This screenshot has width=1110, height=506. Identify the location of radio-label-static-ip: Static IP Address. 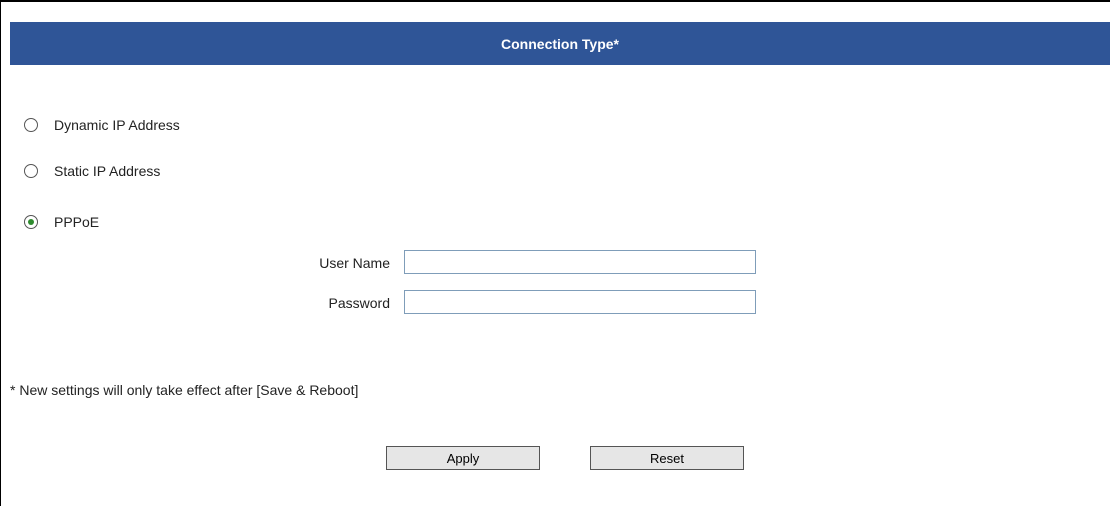
(107, 171).